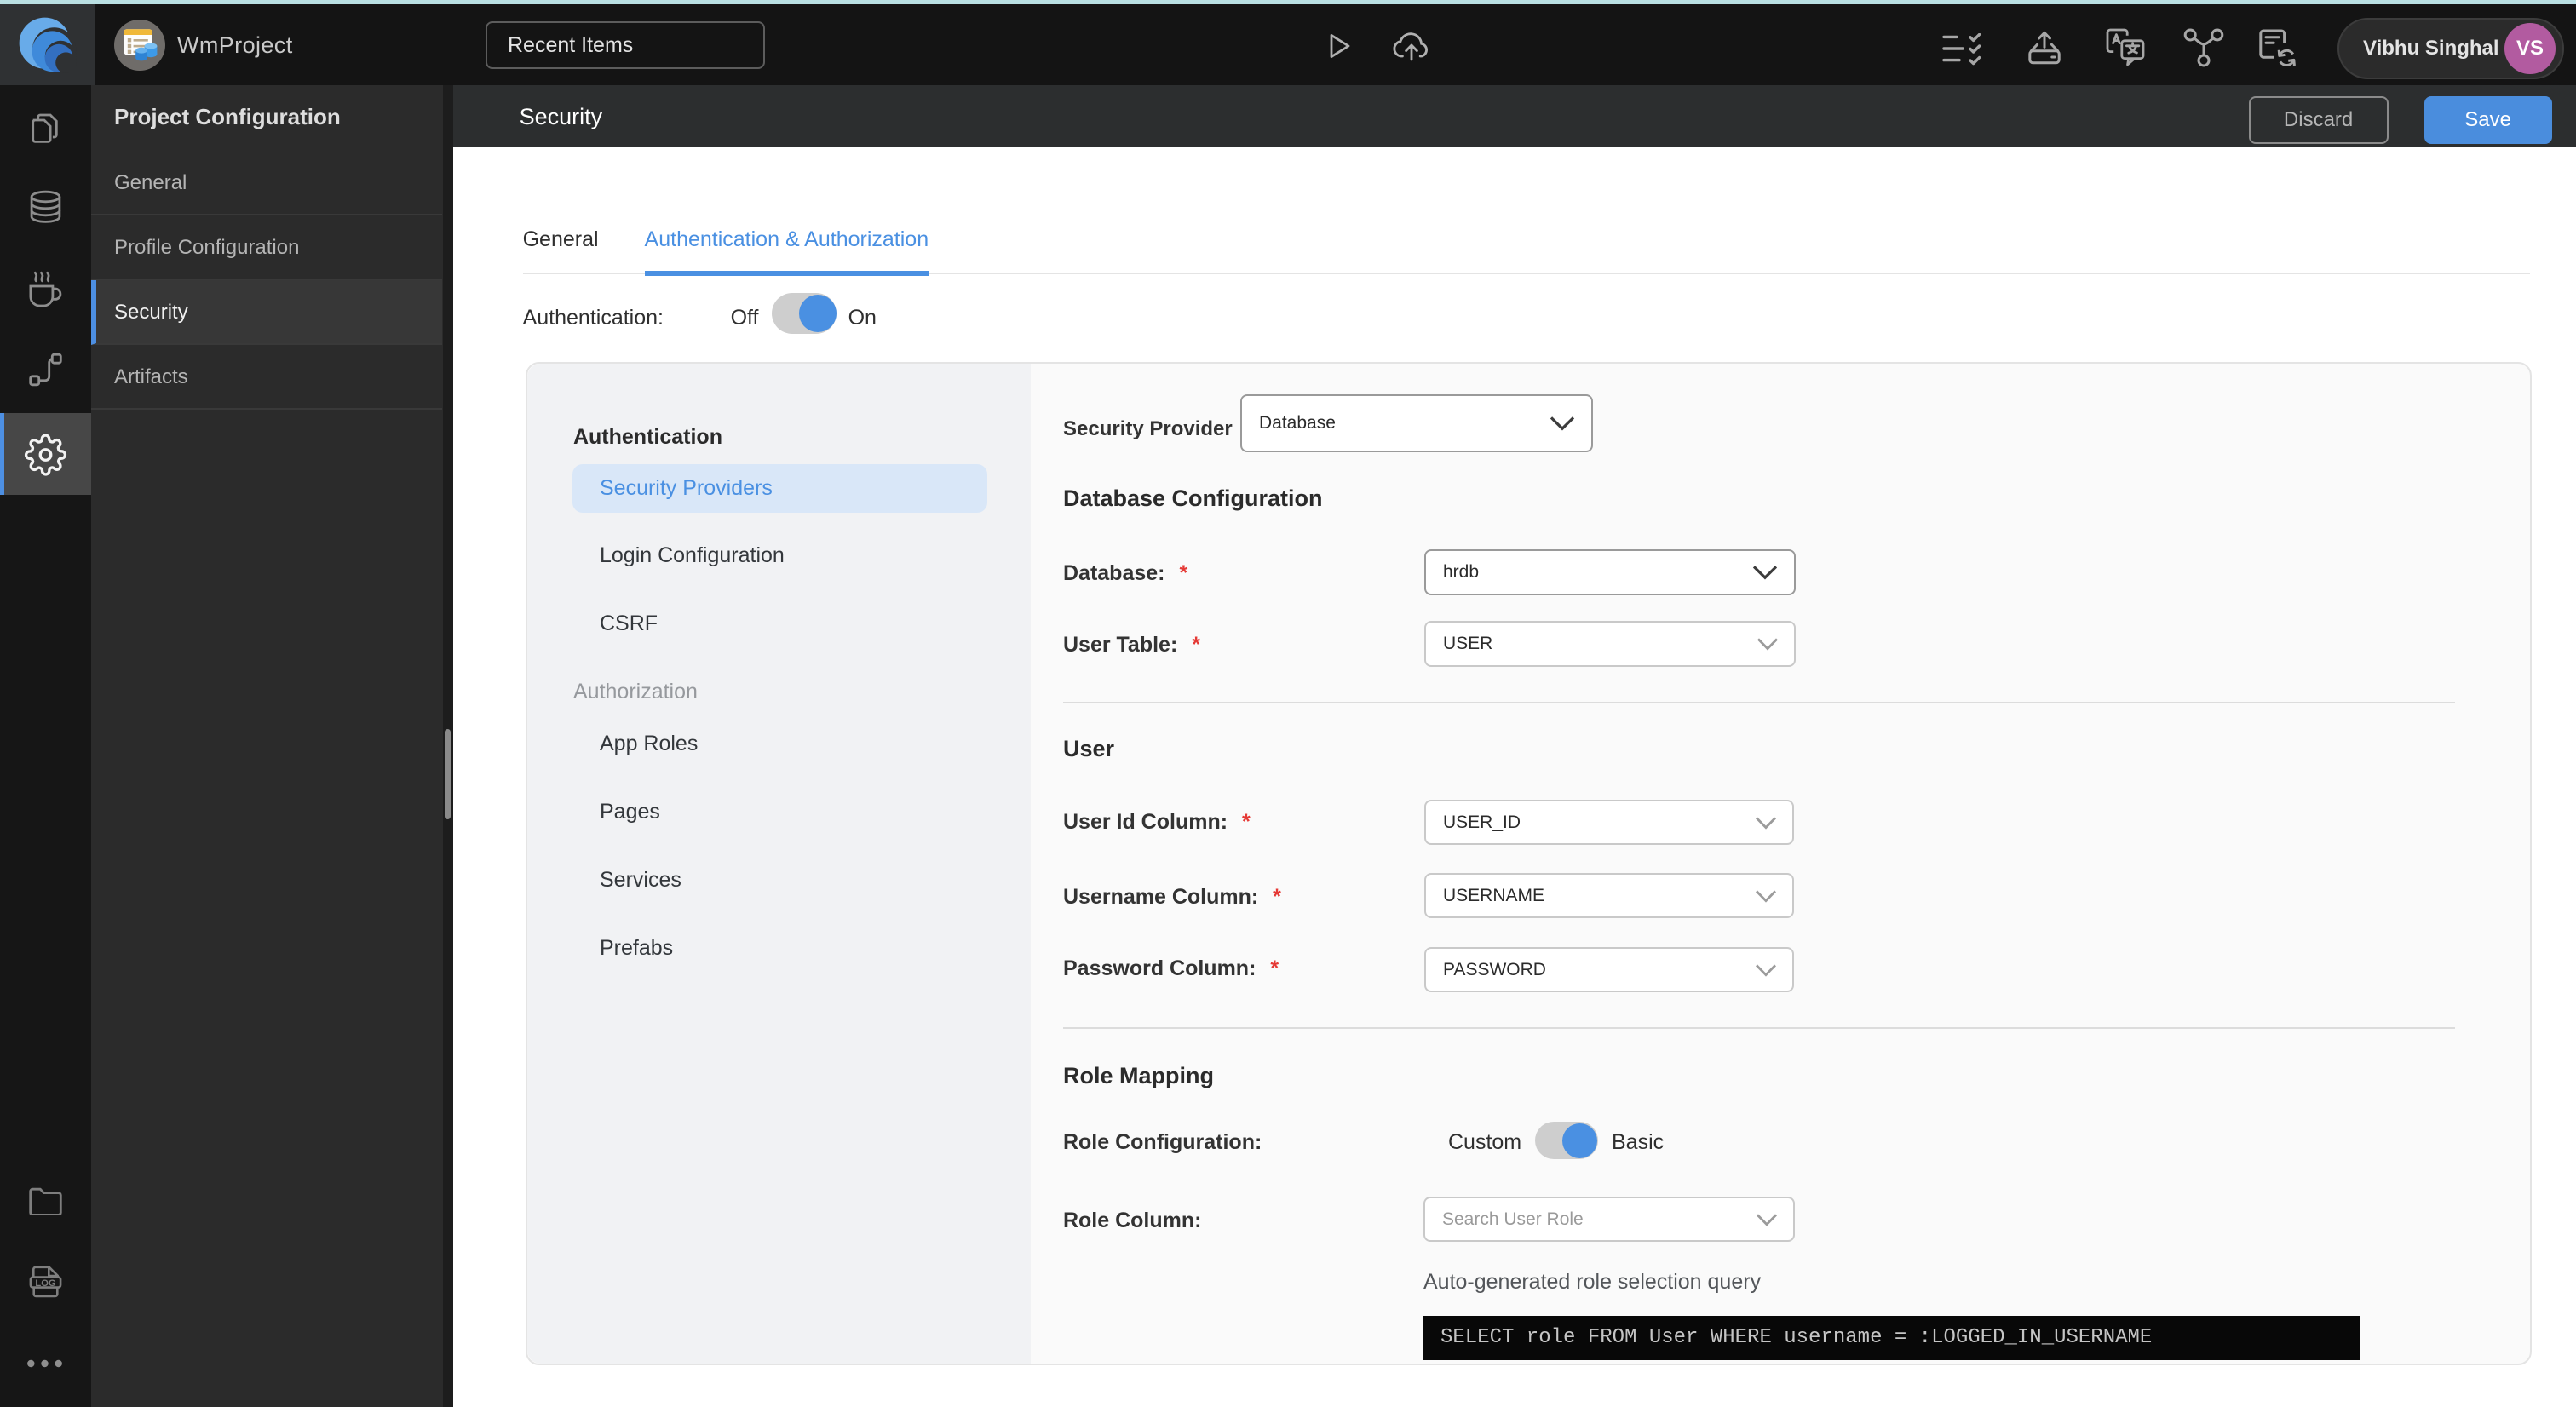  Describe the element at coordinates (46, 1283) in the screenshot. I see `svg-text: LOG` at that location.